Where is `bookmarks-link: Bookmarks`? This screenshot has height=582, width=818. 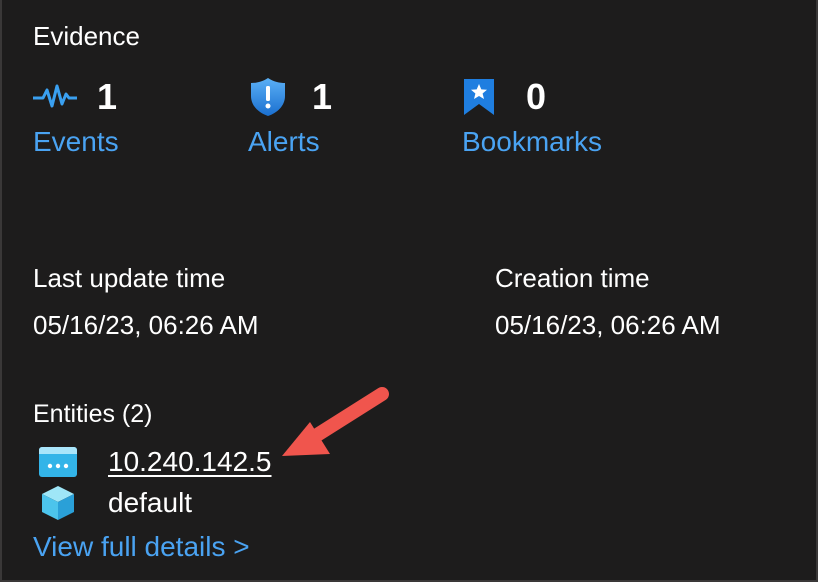 bookmarks-link: Bookmarks is located at coordinates (532, 142).